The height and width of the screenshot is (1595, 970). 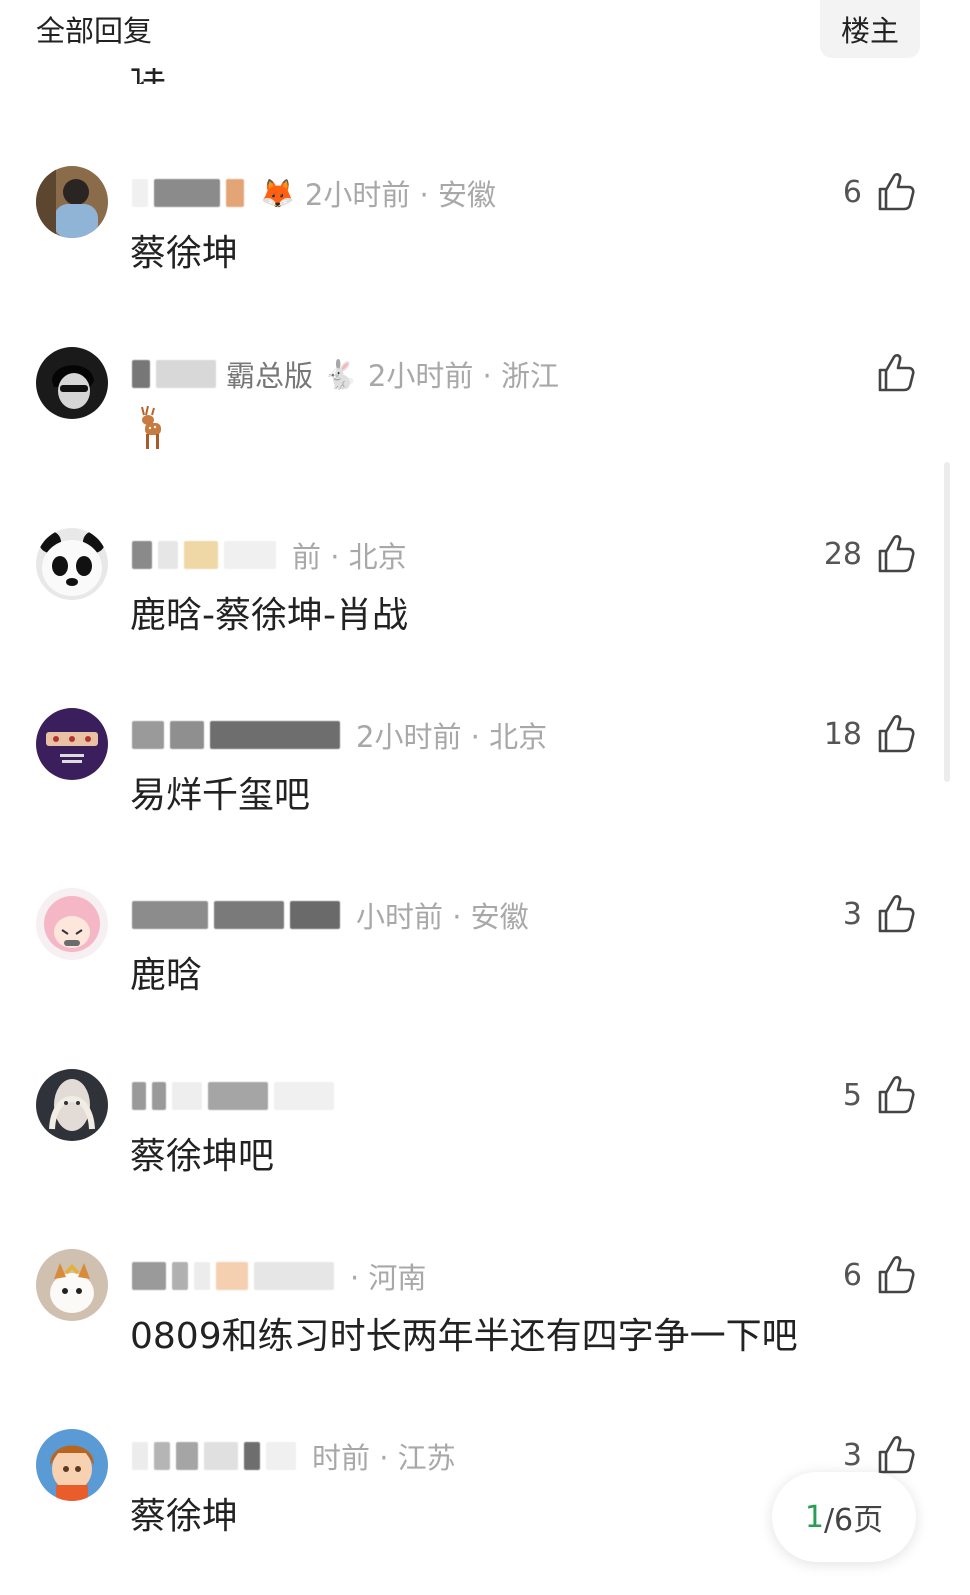 What do you see at coordinates (464, 1336) in the screenshot?
I see `comment-text: 0809和练习时长两年半还有四字争一下吧` at bounding box center [464, 1336].